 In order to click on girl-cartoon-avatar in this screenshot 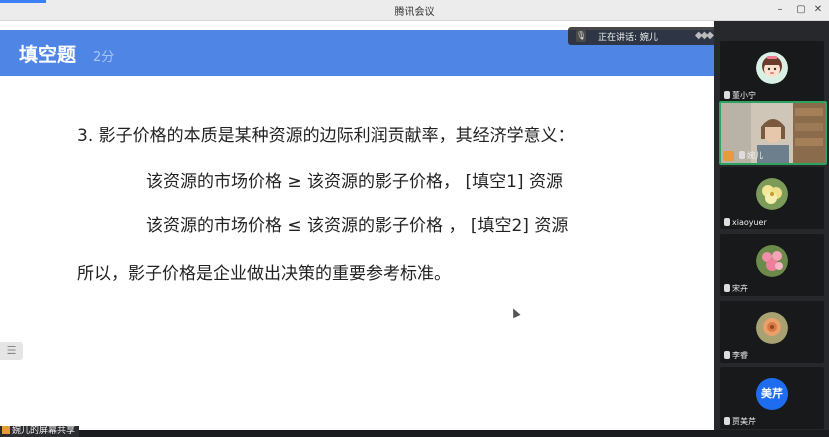, I will do `click(772, 68)`.